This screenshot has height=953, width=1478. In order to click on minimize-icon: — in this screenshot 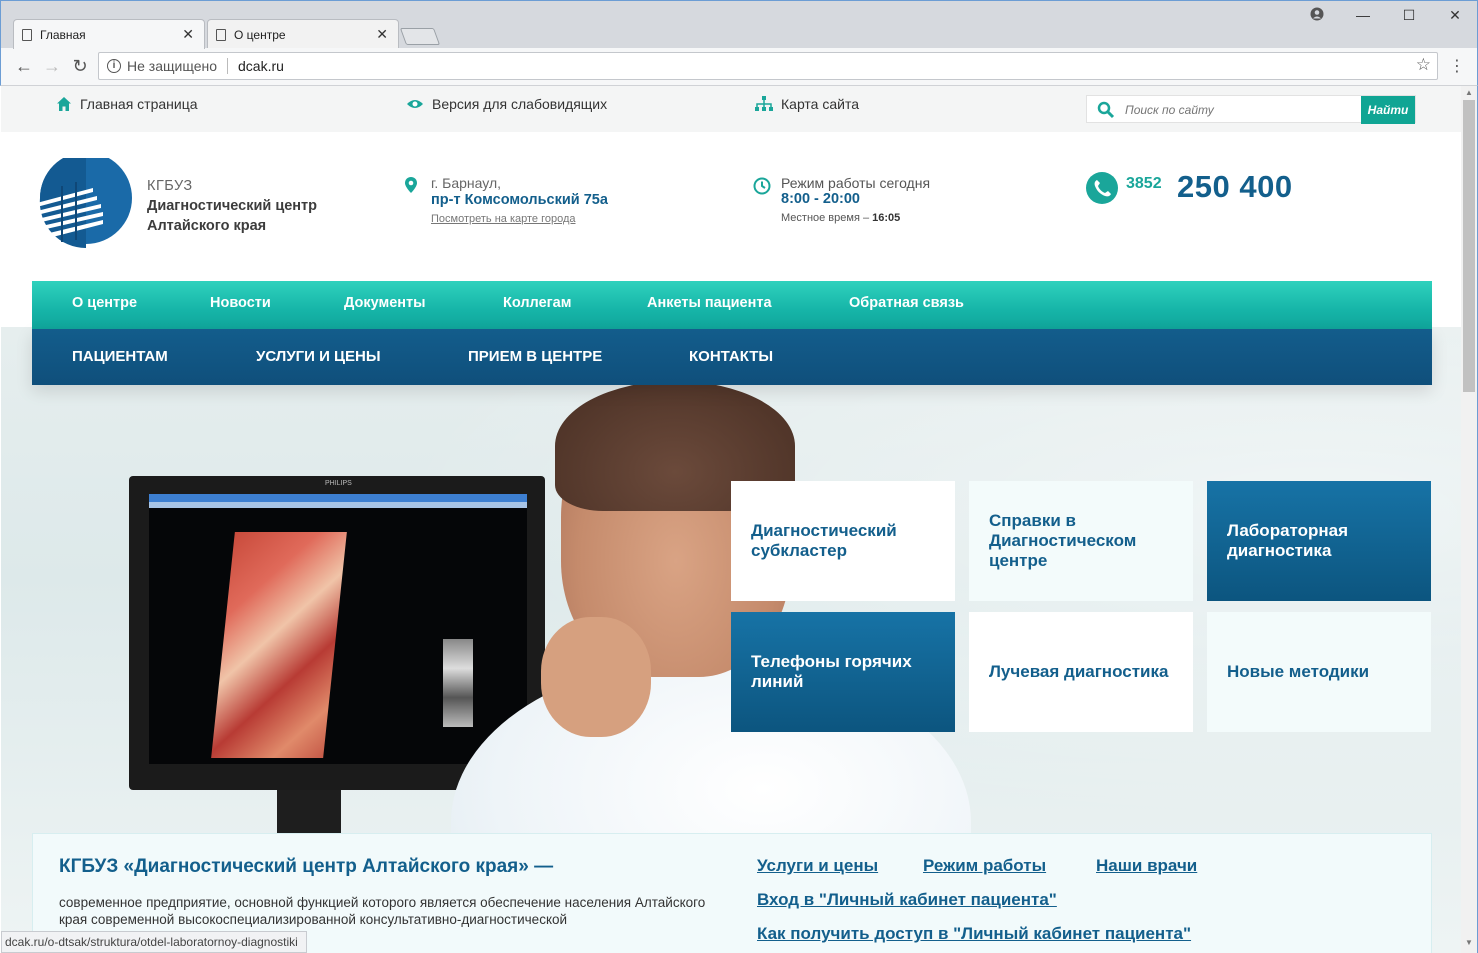, I will do `click(1363, 15)`.